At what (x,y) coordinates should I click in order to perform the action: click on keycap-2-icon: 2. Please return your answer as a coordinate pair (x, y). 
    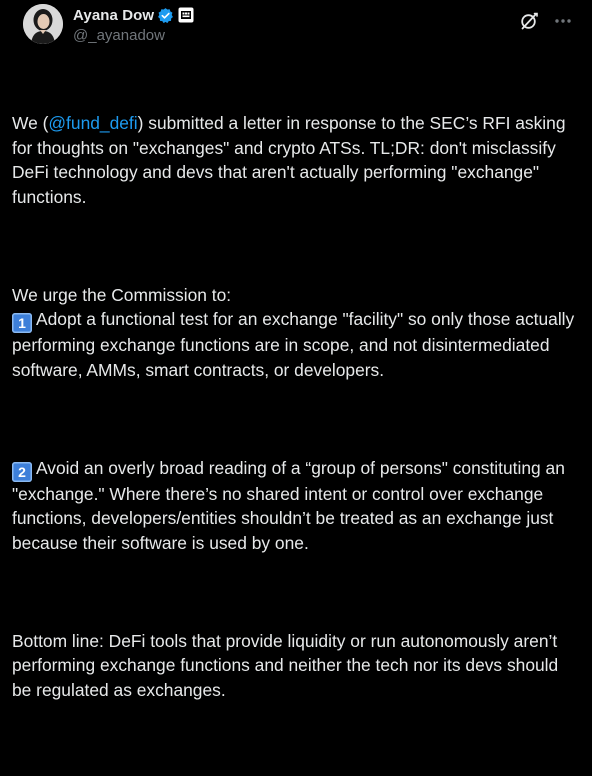
    Looking at the image, I should click on (22, 471).